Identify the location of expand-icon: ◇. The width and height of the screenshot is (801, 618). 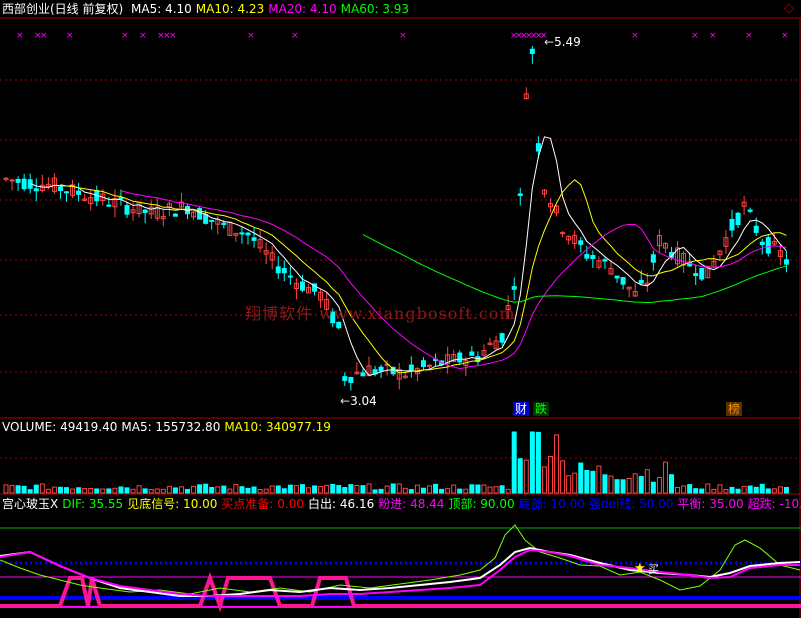
(789, 9).